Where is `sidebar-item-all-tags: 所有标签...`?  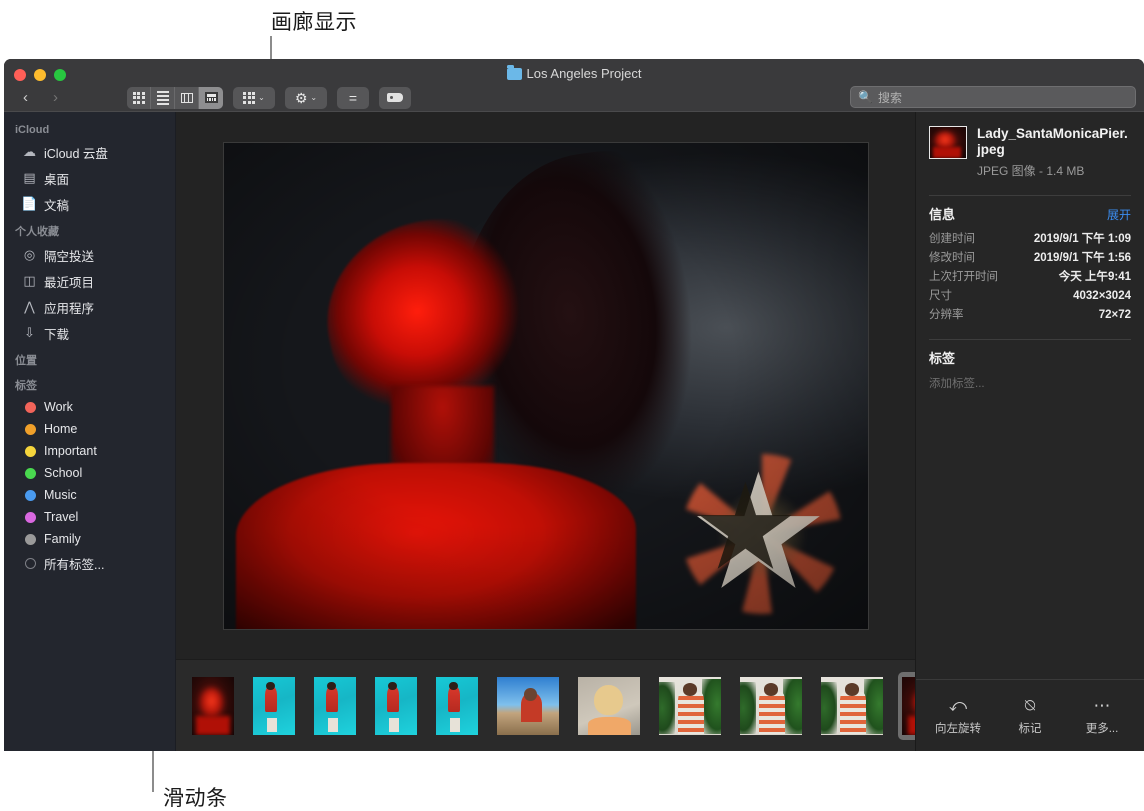 sidebar-item-all-tags: 所有标签... is located at coordinates (89, 563).